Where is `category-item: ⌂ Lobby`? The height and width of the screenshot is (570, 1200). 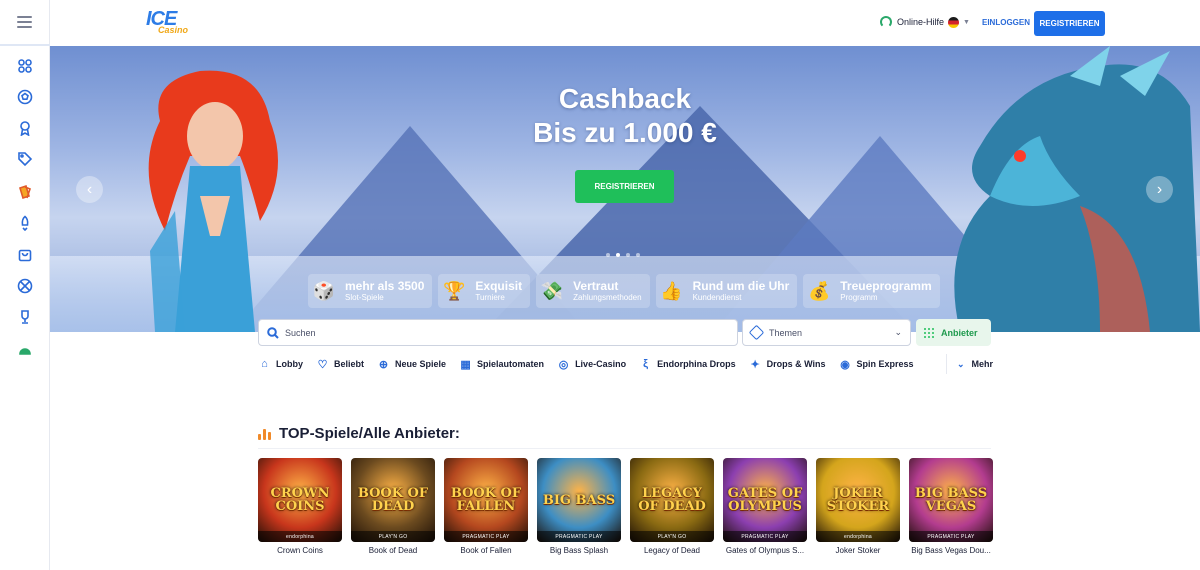 category-item: ⌂ Lobby is located at coordinates (280, 364).